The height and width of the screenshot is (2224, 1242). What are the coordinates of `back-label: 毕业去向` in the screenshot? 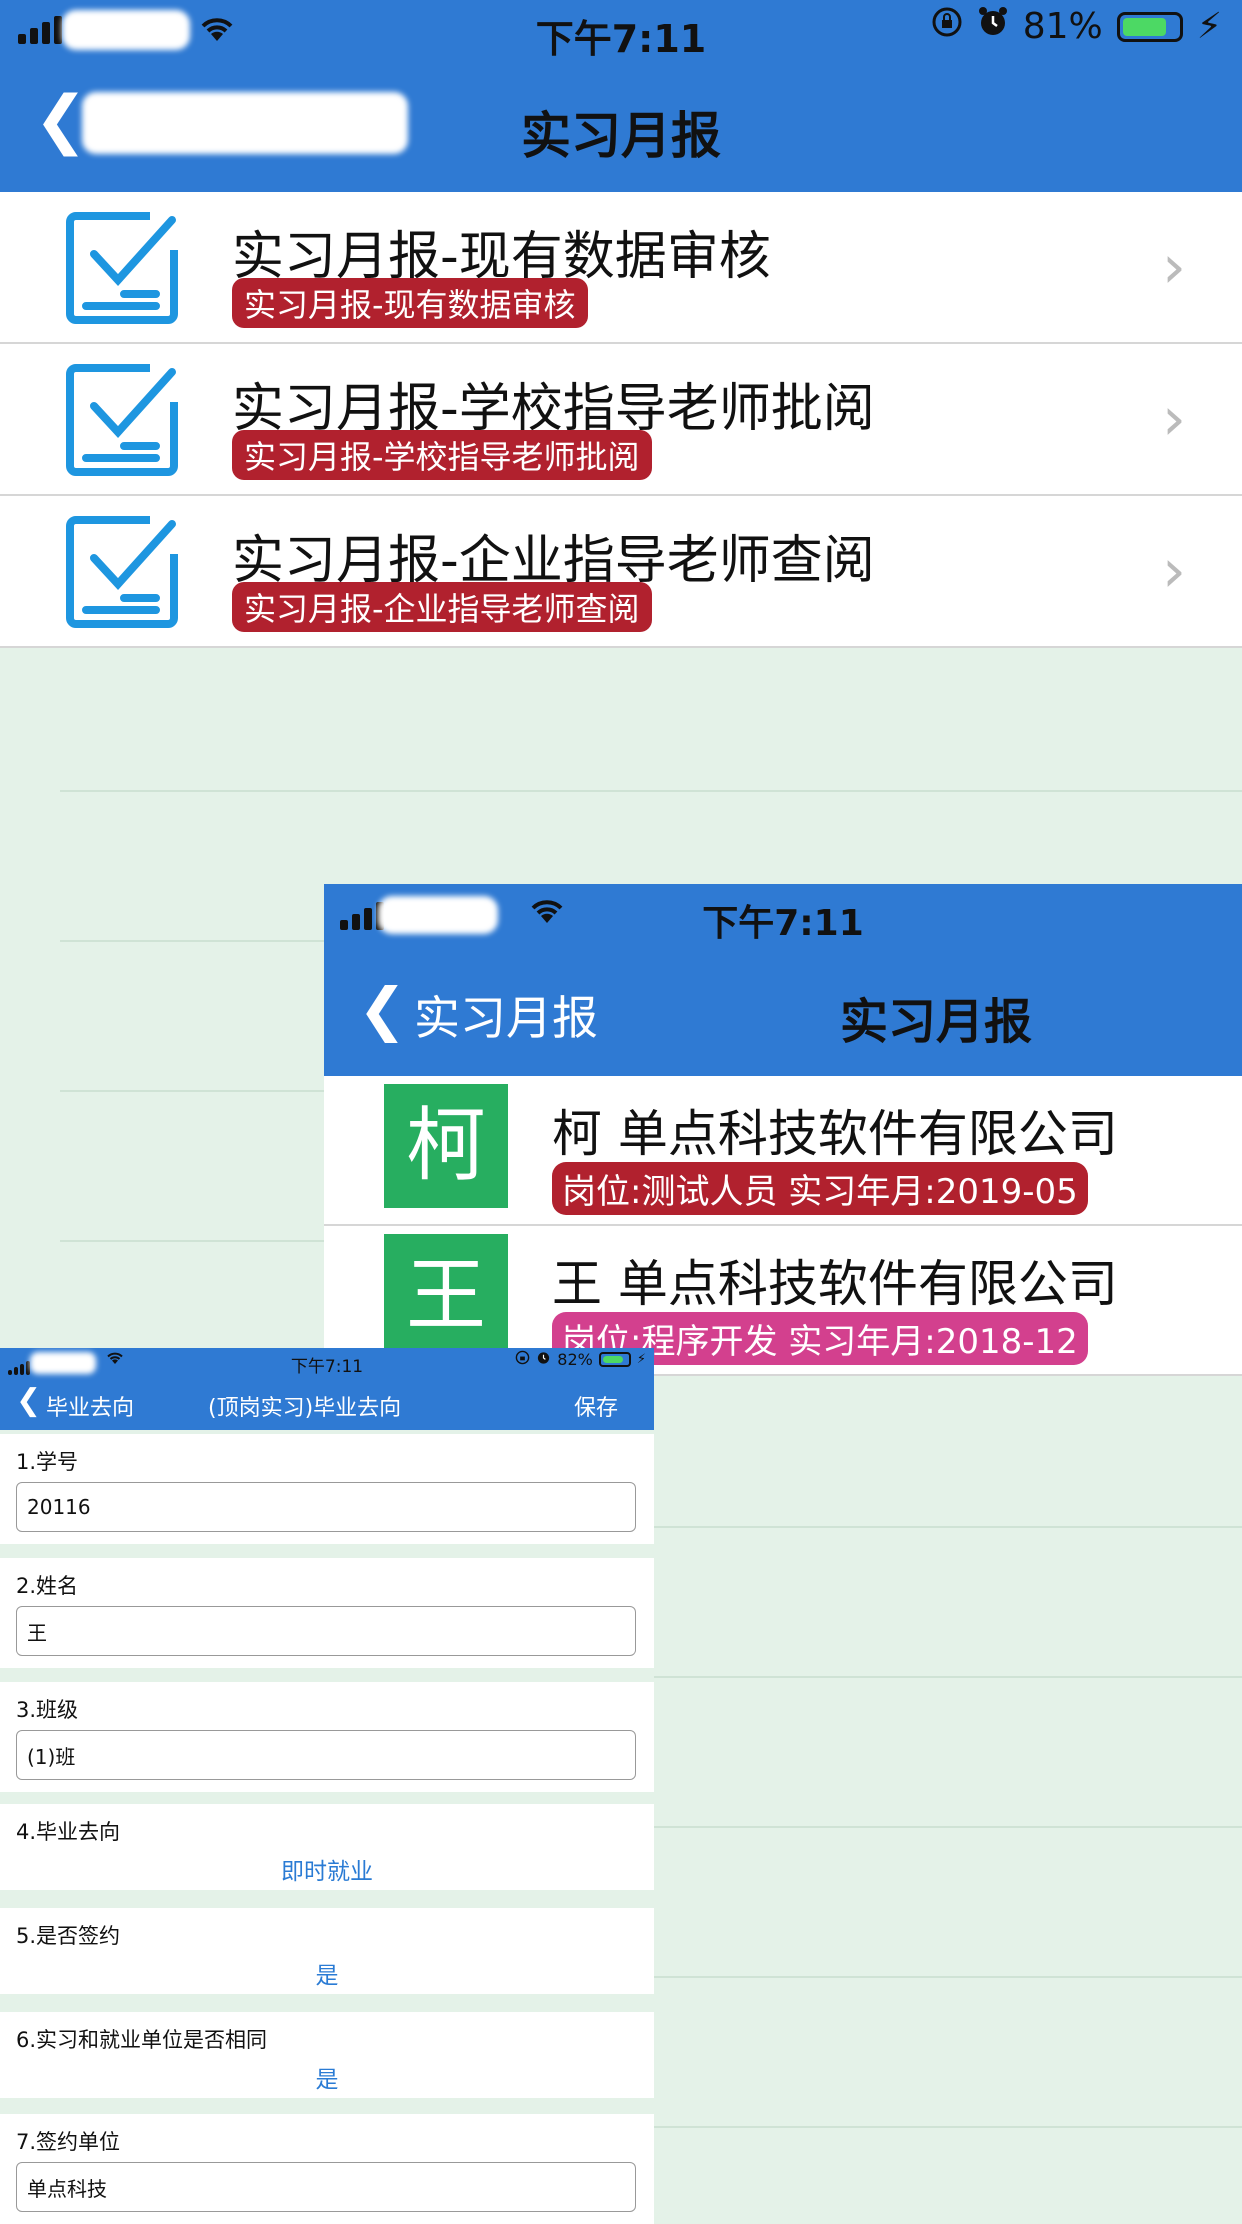 It's located at (90, 1406).